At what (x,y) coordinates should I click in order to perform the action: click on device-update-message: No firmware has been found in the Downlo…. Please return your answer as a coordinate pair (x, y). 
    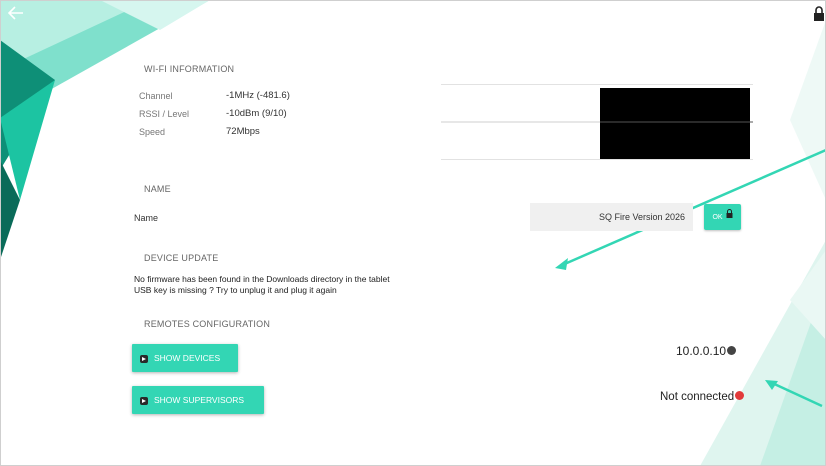
    Looking at the image, I should click on (262, 285).